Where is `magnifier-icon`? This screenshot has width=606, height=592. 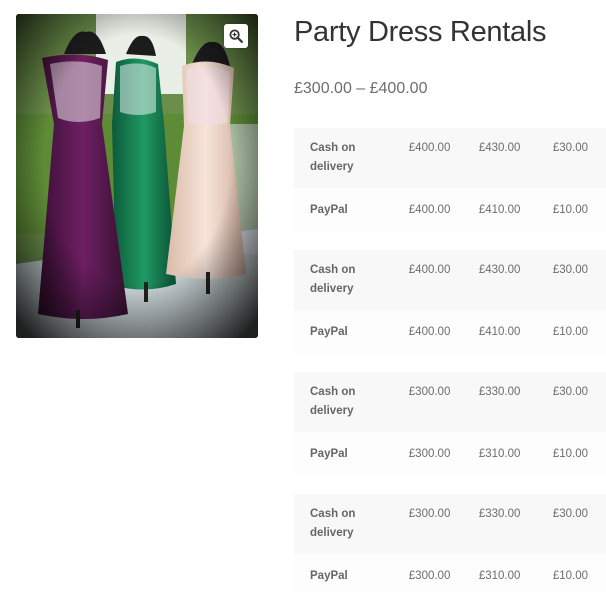
magnifier-icon is located at coordinates (236, 36).